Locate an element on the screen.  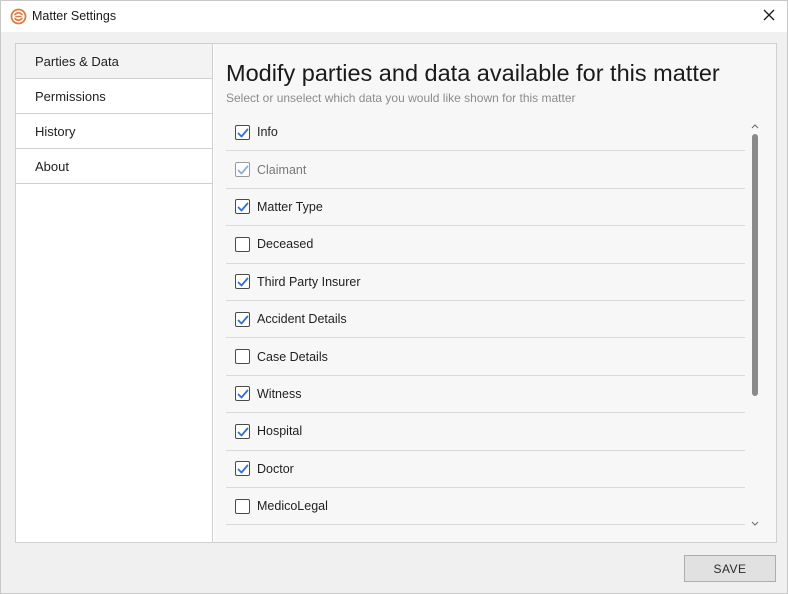
sidebar-item-permissions: Permissions is located at coordinates (114, 96).